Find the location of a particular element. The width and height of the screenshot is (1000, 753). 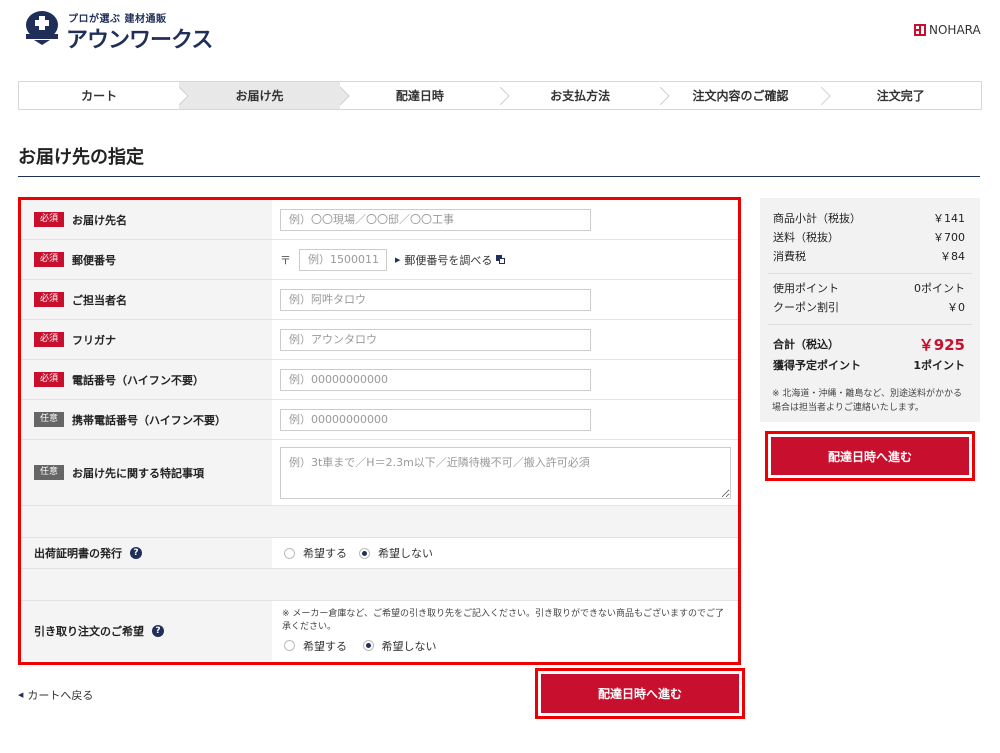

postal-lookup-link: ▶ 郵便番号を調べる is located at coordinates (450, 260).